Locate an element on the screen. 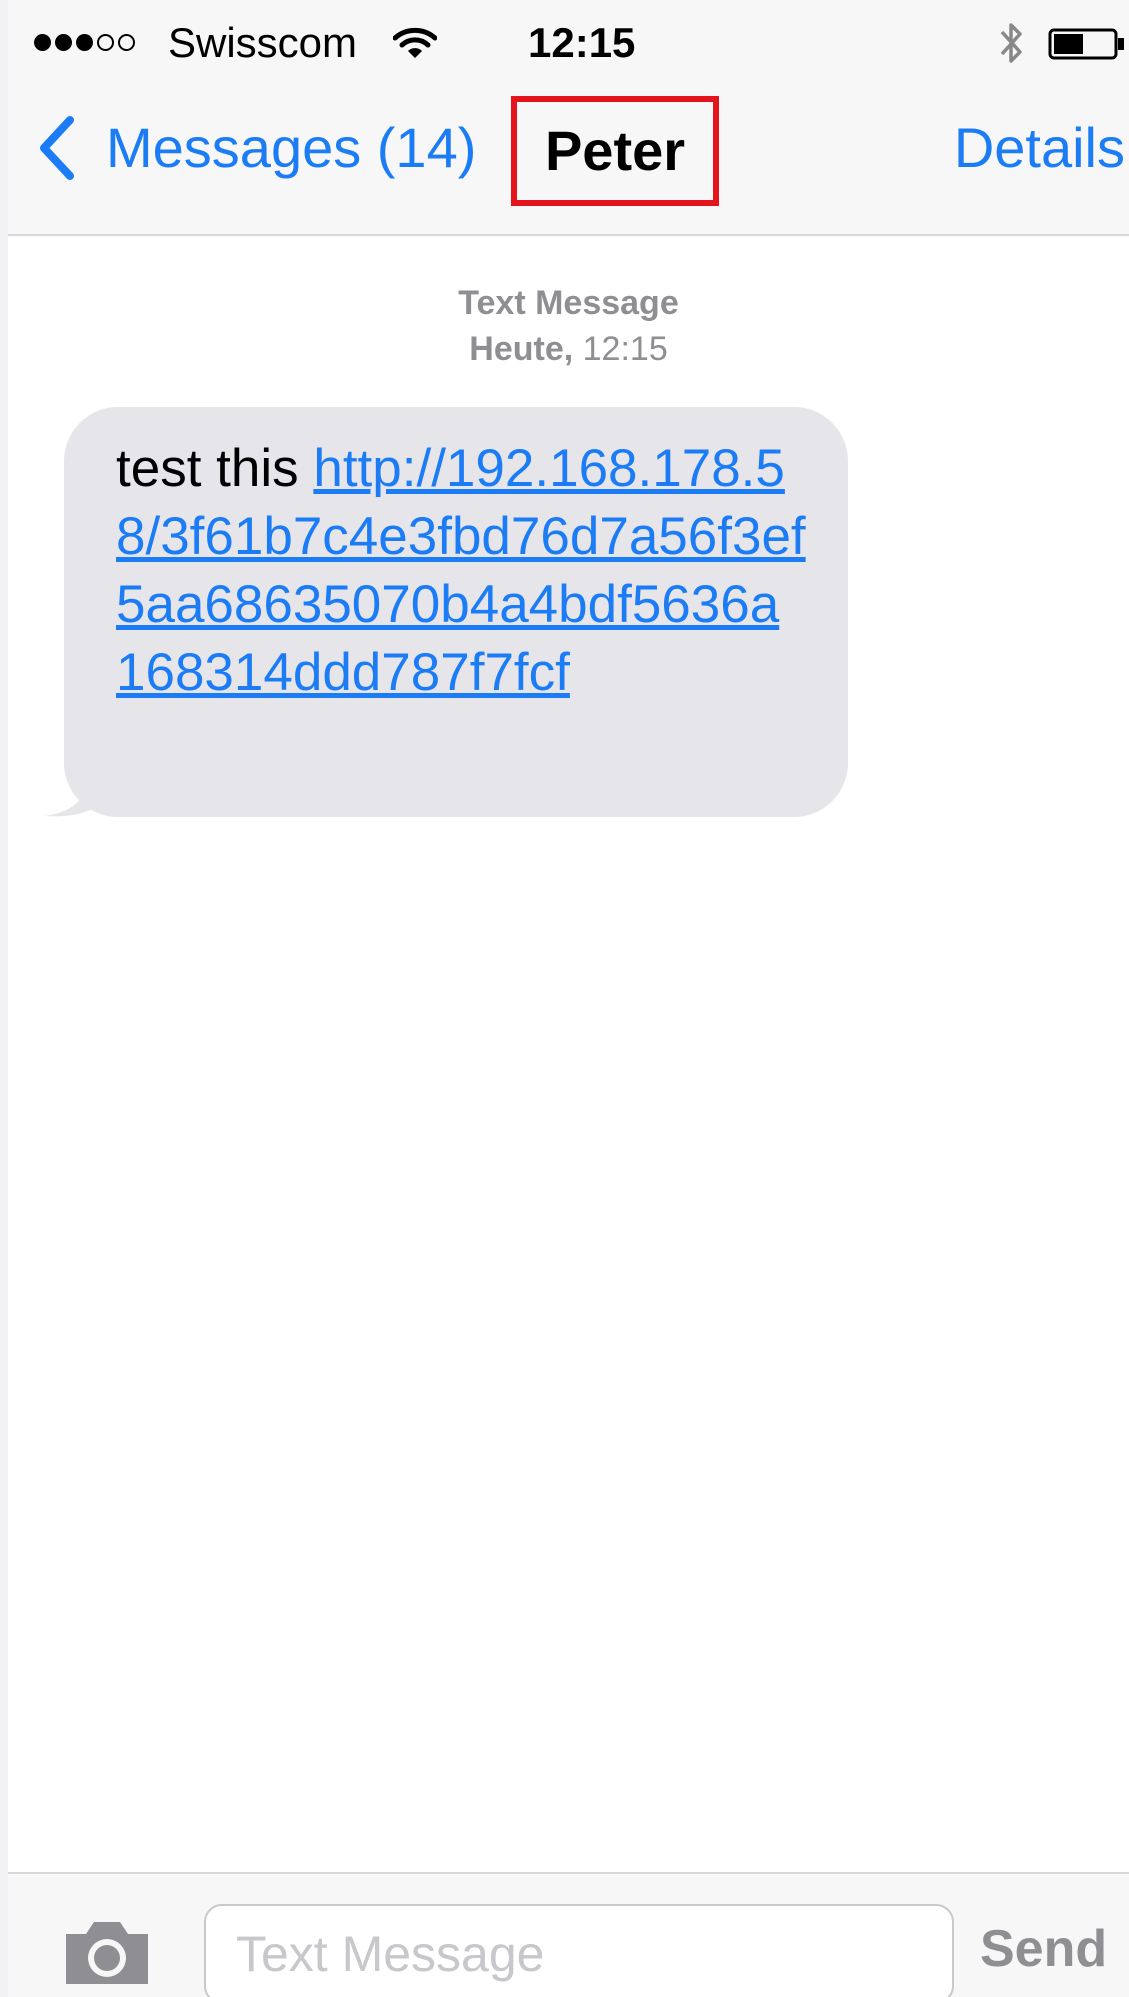 This screenshot has height=1997, width=1129. contact-name: Peter is located at coordinates (615, 150).